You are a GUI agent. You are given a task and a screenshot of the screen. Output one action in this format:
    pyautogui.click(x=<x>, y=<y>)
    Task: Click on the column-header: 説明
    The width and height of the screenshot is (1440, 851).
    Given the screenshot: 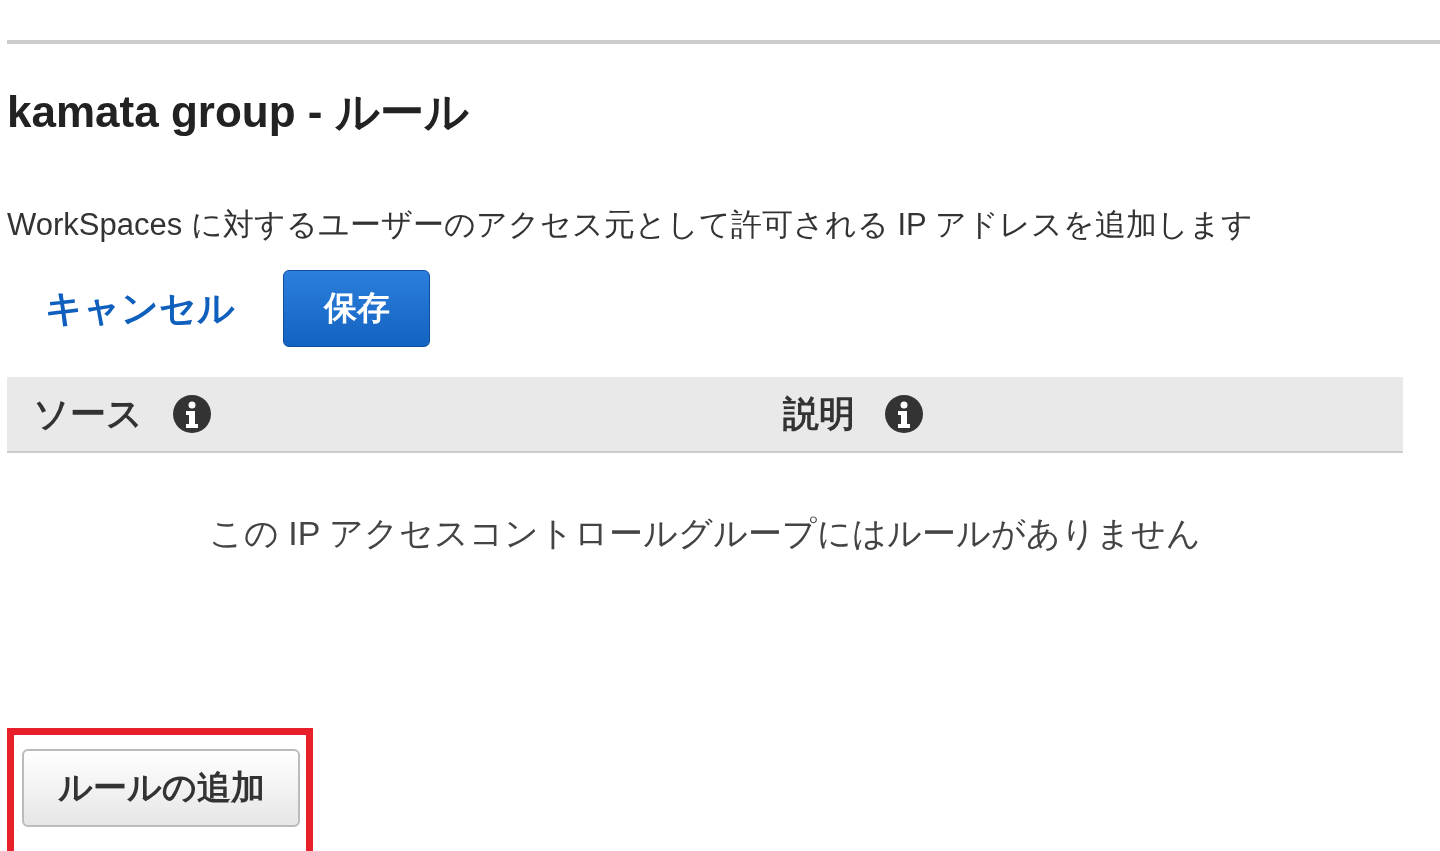 What is the action you would take?
    pyautogui.click(x=819, y=413)
    